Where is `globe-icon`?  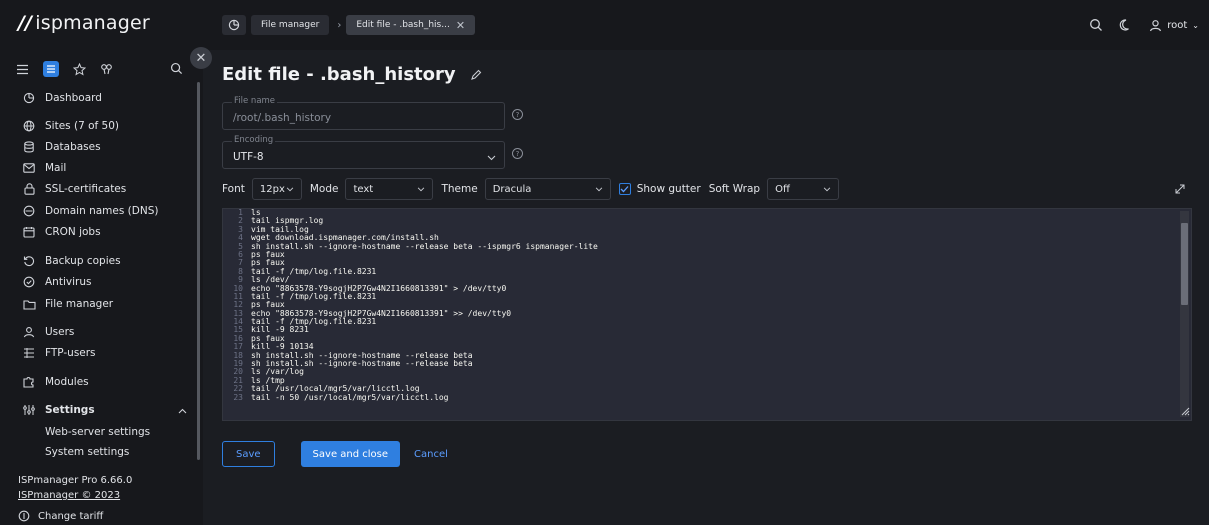 globe-icon is located at coordinates (29, 126).